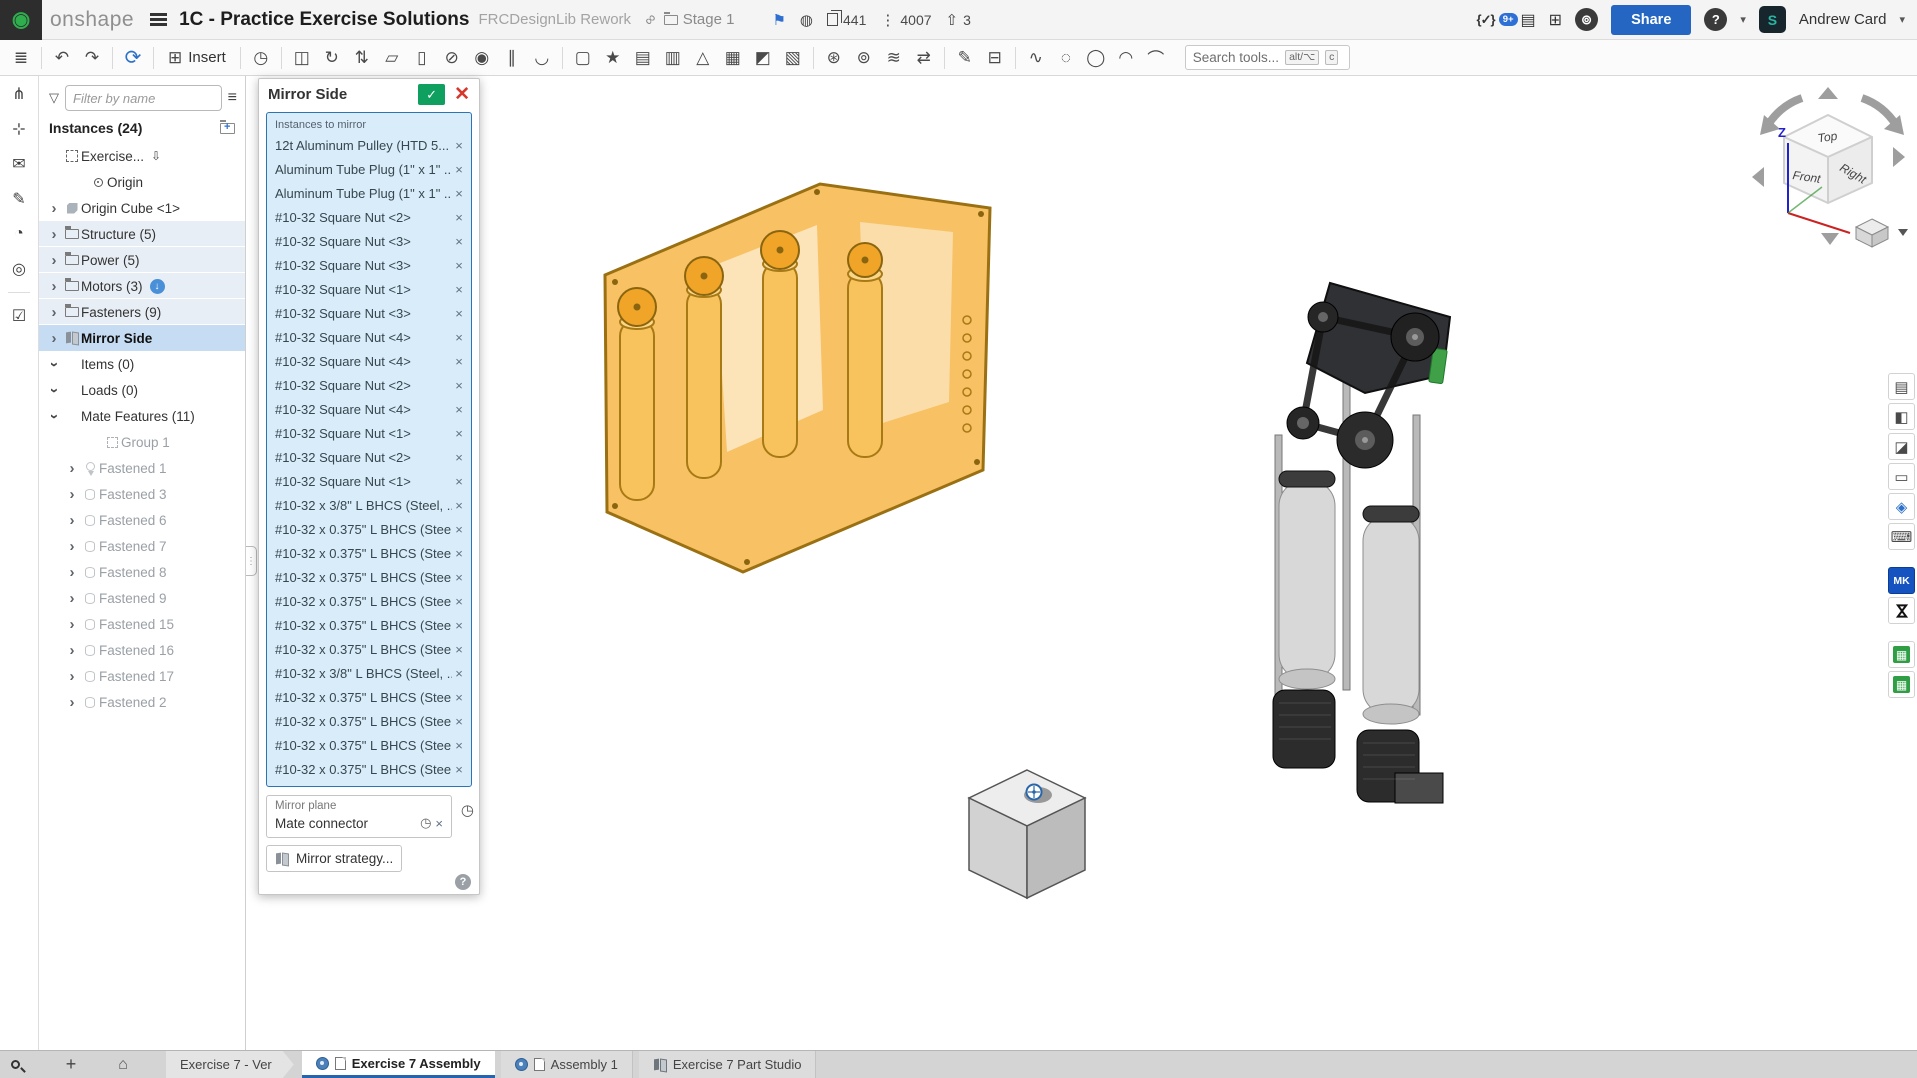 The image size is (1917, 1078). What do you see at coordinates (894, 58) in the screenshot?
I see `rack-relation-icon: ≋` at bounding box center [894, 58].